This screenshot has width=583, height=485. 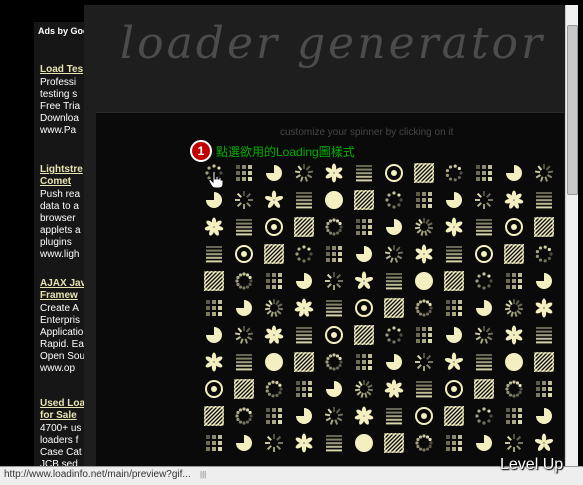 What do you see at coordinates (63, 290) in the screenshot?
I see `ad-title: AJAX Jav Framew` at bounding box center [63, 290].